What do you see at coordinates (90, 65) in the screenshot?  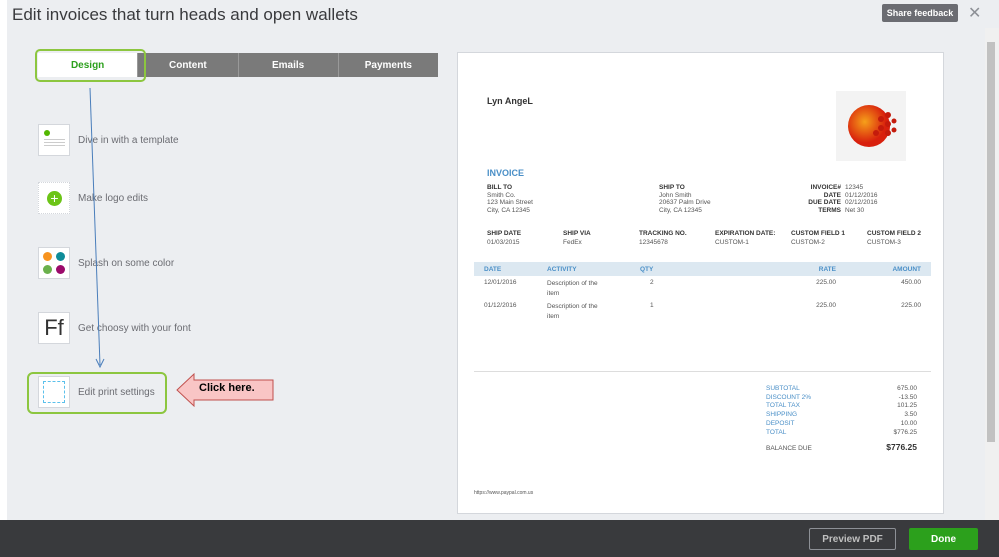 I see `design-highlight` at bounding box center [90, 65].